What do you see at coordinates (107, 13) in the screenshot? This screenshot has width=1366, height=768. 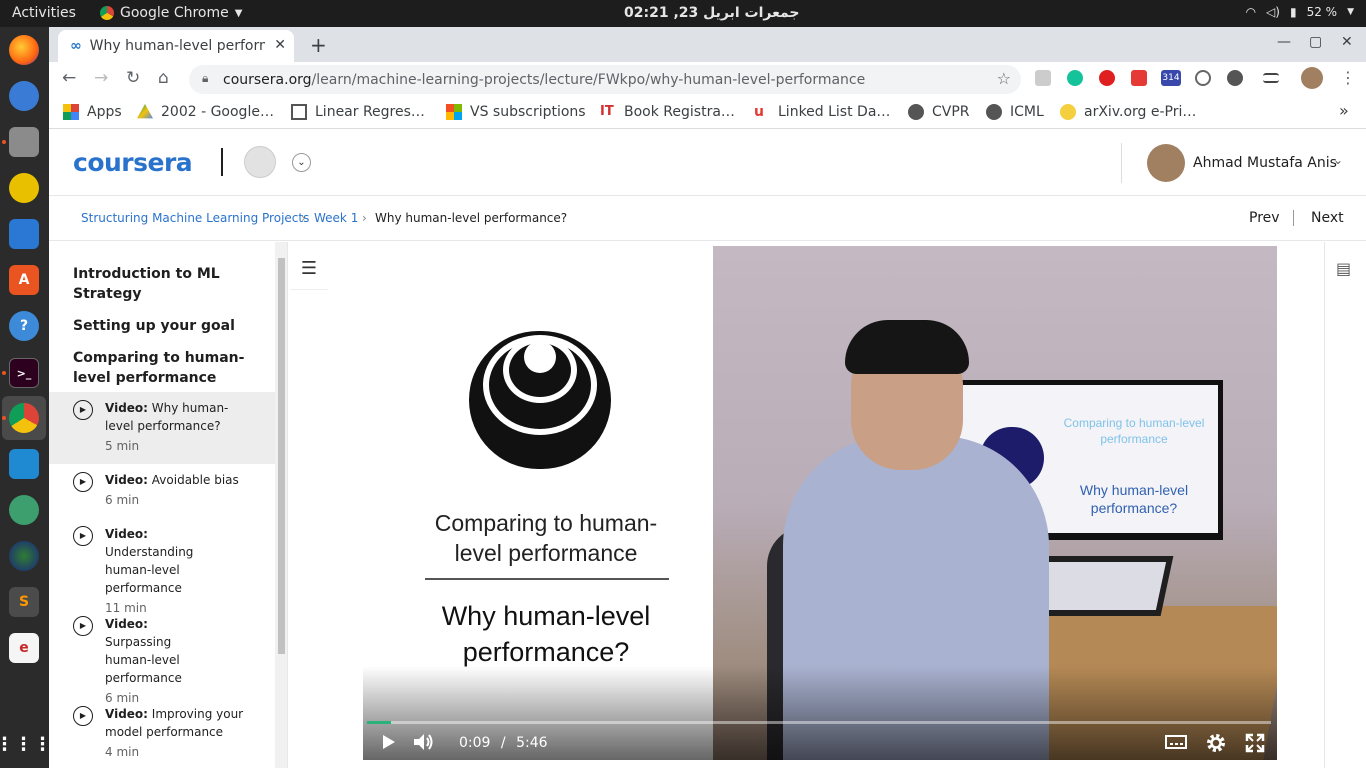 I see `chrome-icon` at bounding box center [107, 13].